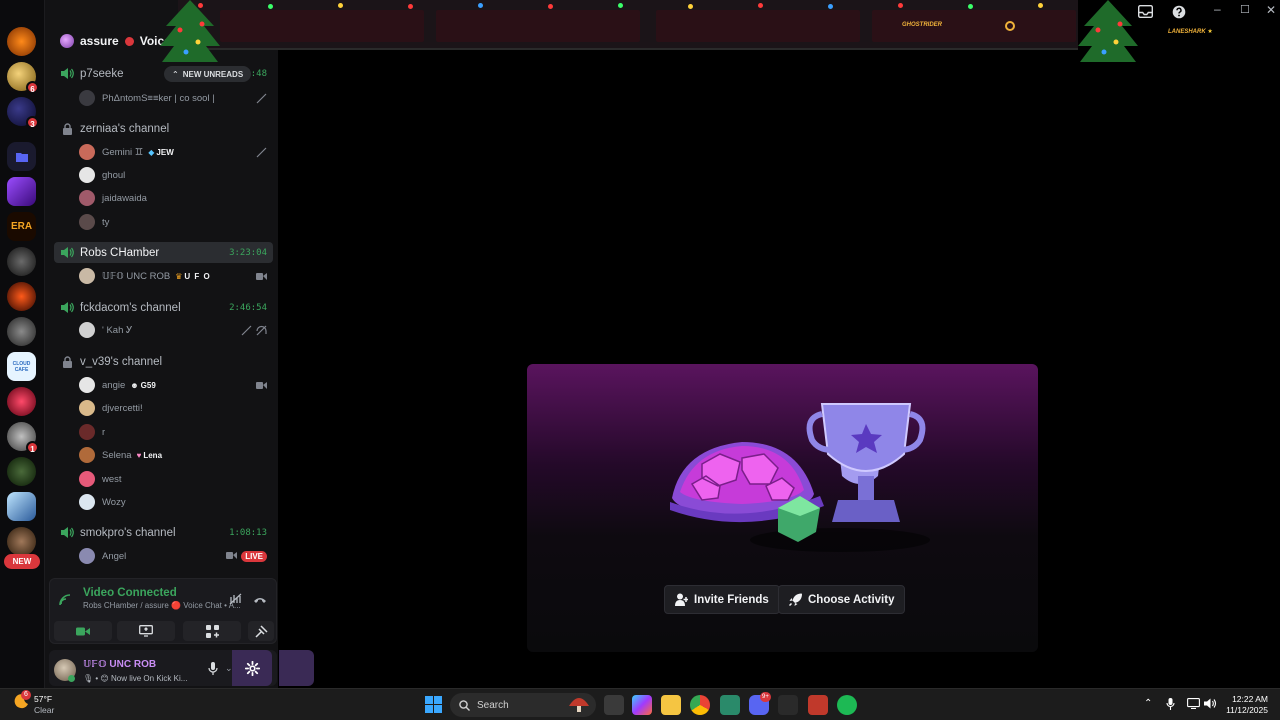 This screenshot has height=720, width=1280. What do you see at coordinates (43, 699) in the screenshot?
I see `weather-temp: 57°F` at bounding box center [43, 699].